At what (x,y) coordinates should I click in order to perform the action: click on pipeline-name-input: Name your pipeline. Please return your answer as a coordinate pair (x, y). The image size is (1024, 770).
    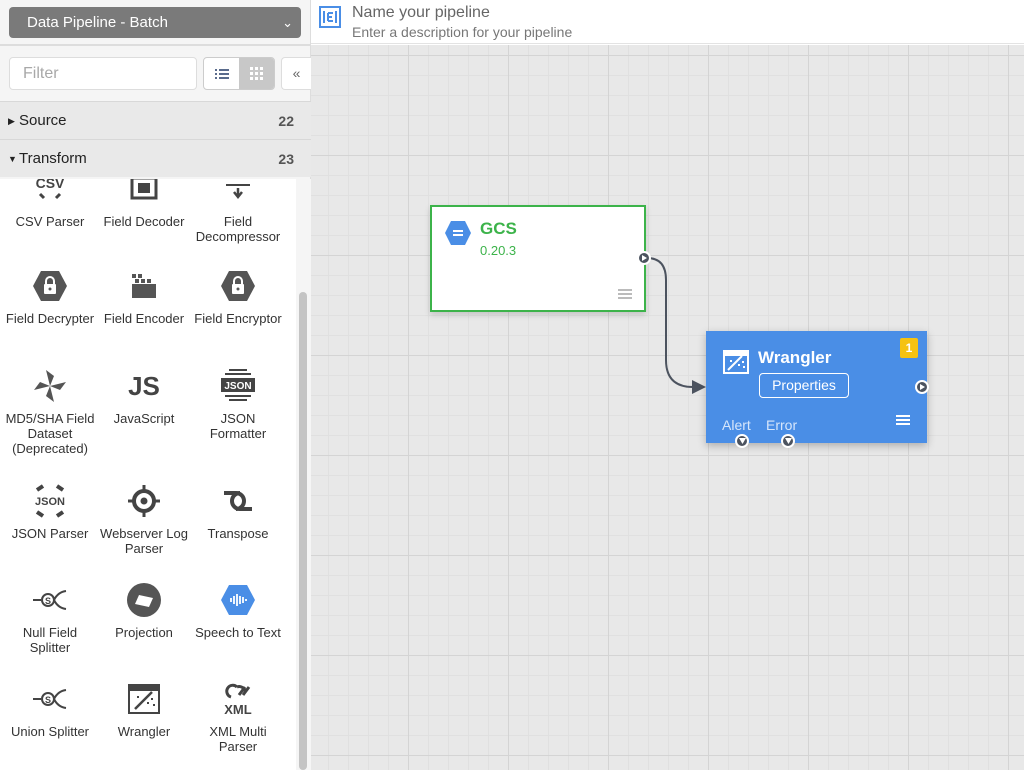
    Looking at the image, I should click on (421, 13).